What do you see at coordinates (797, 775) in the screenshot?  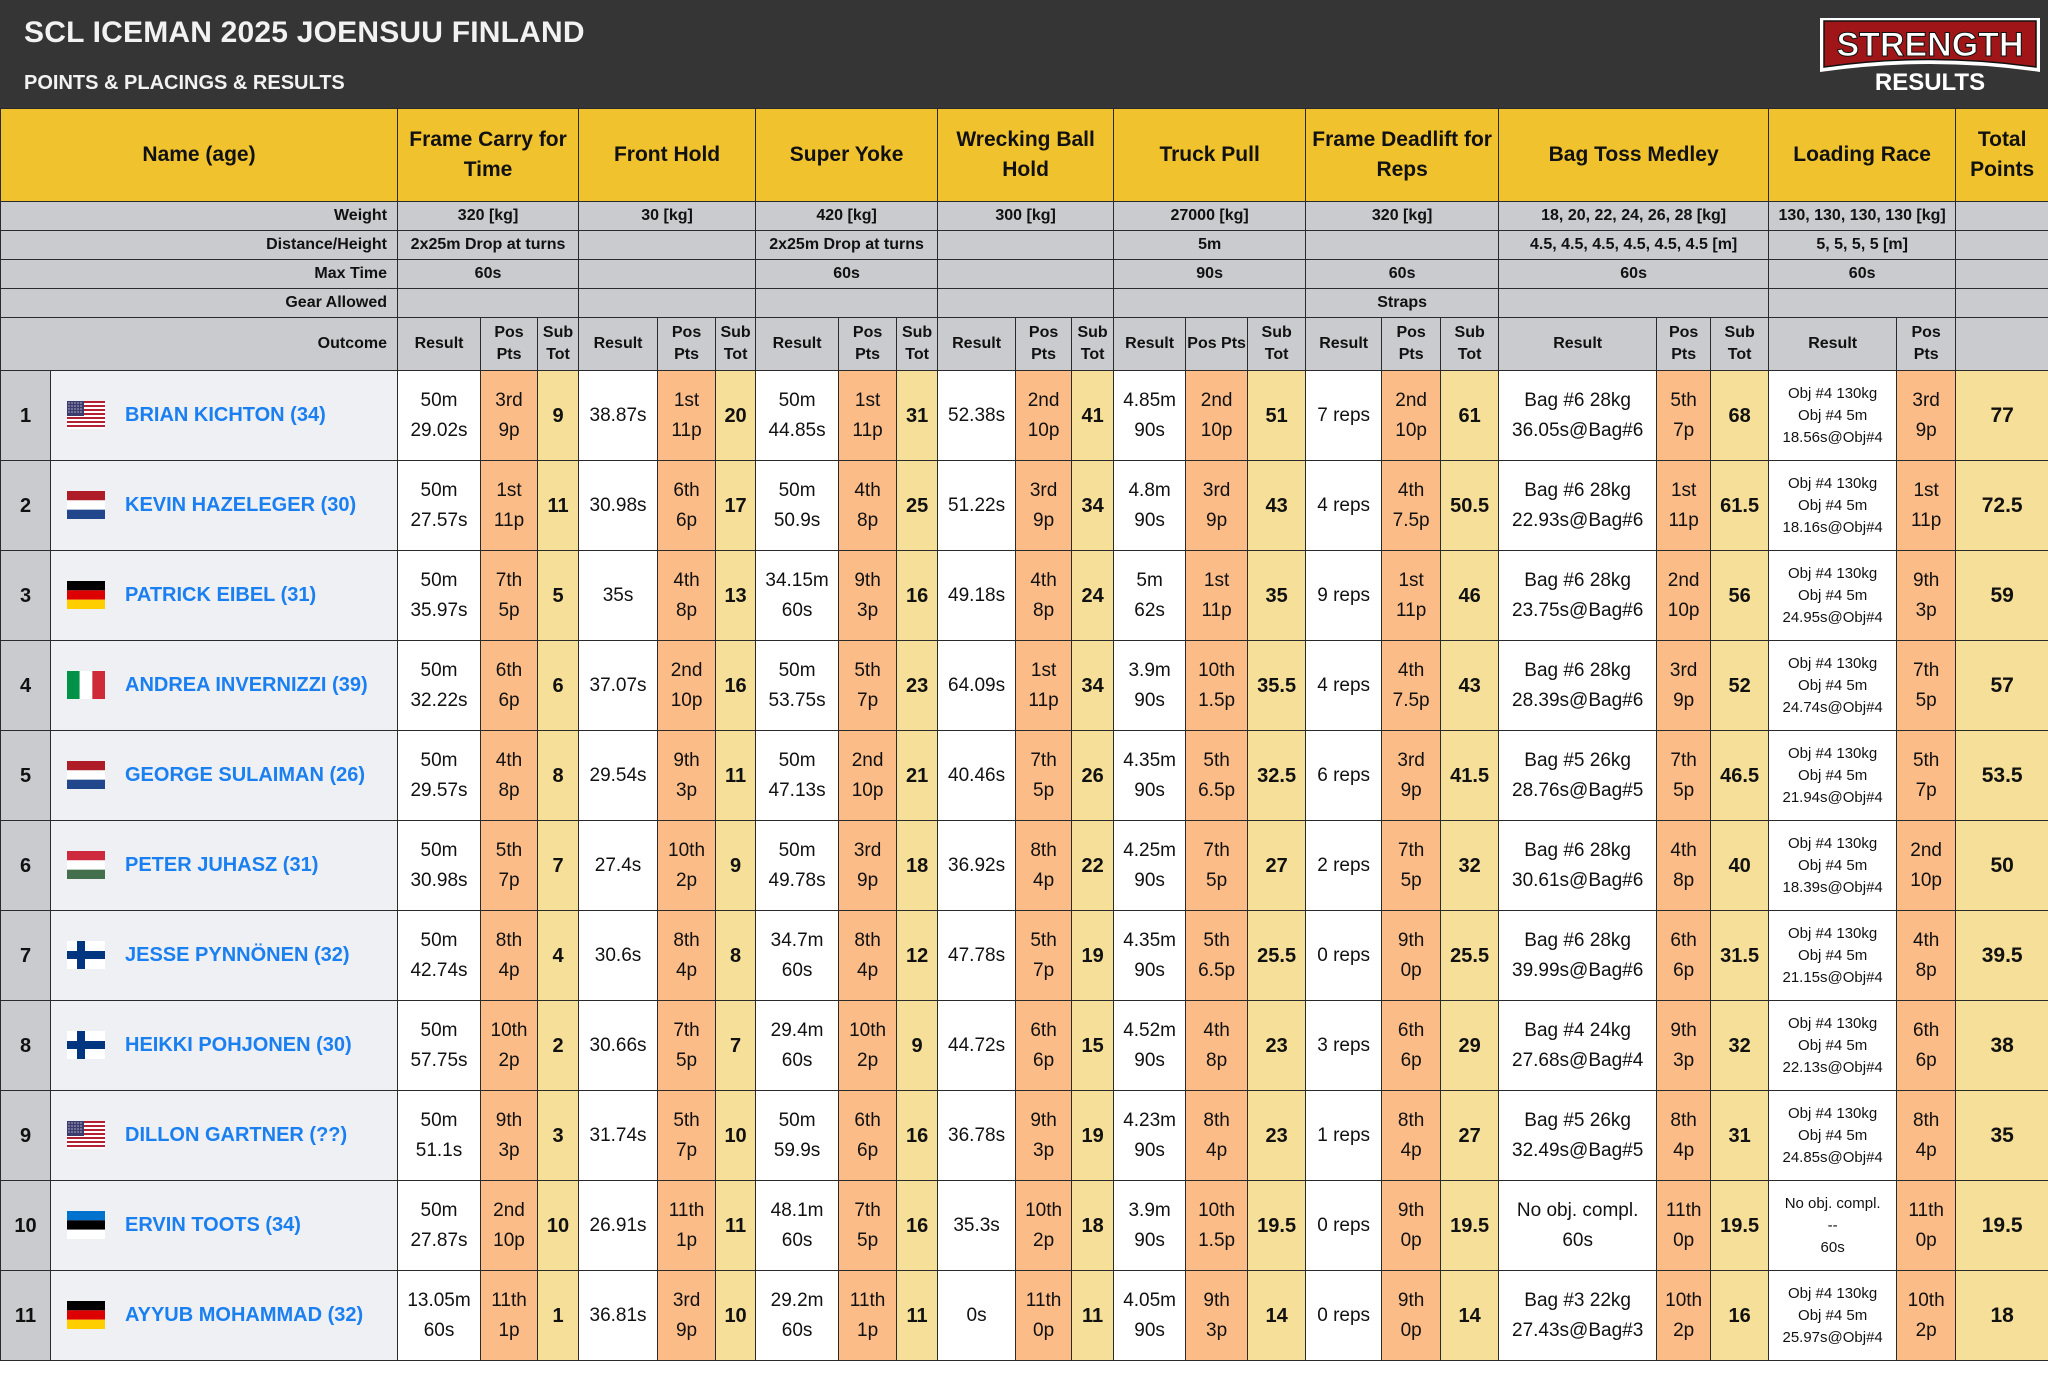 I see `result-cell: 50m 47.13s` at bounding box center [797, 775].